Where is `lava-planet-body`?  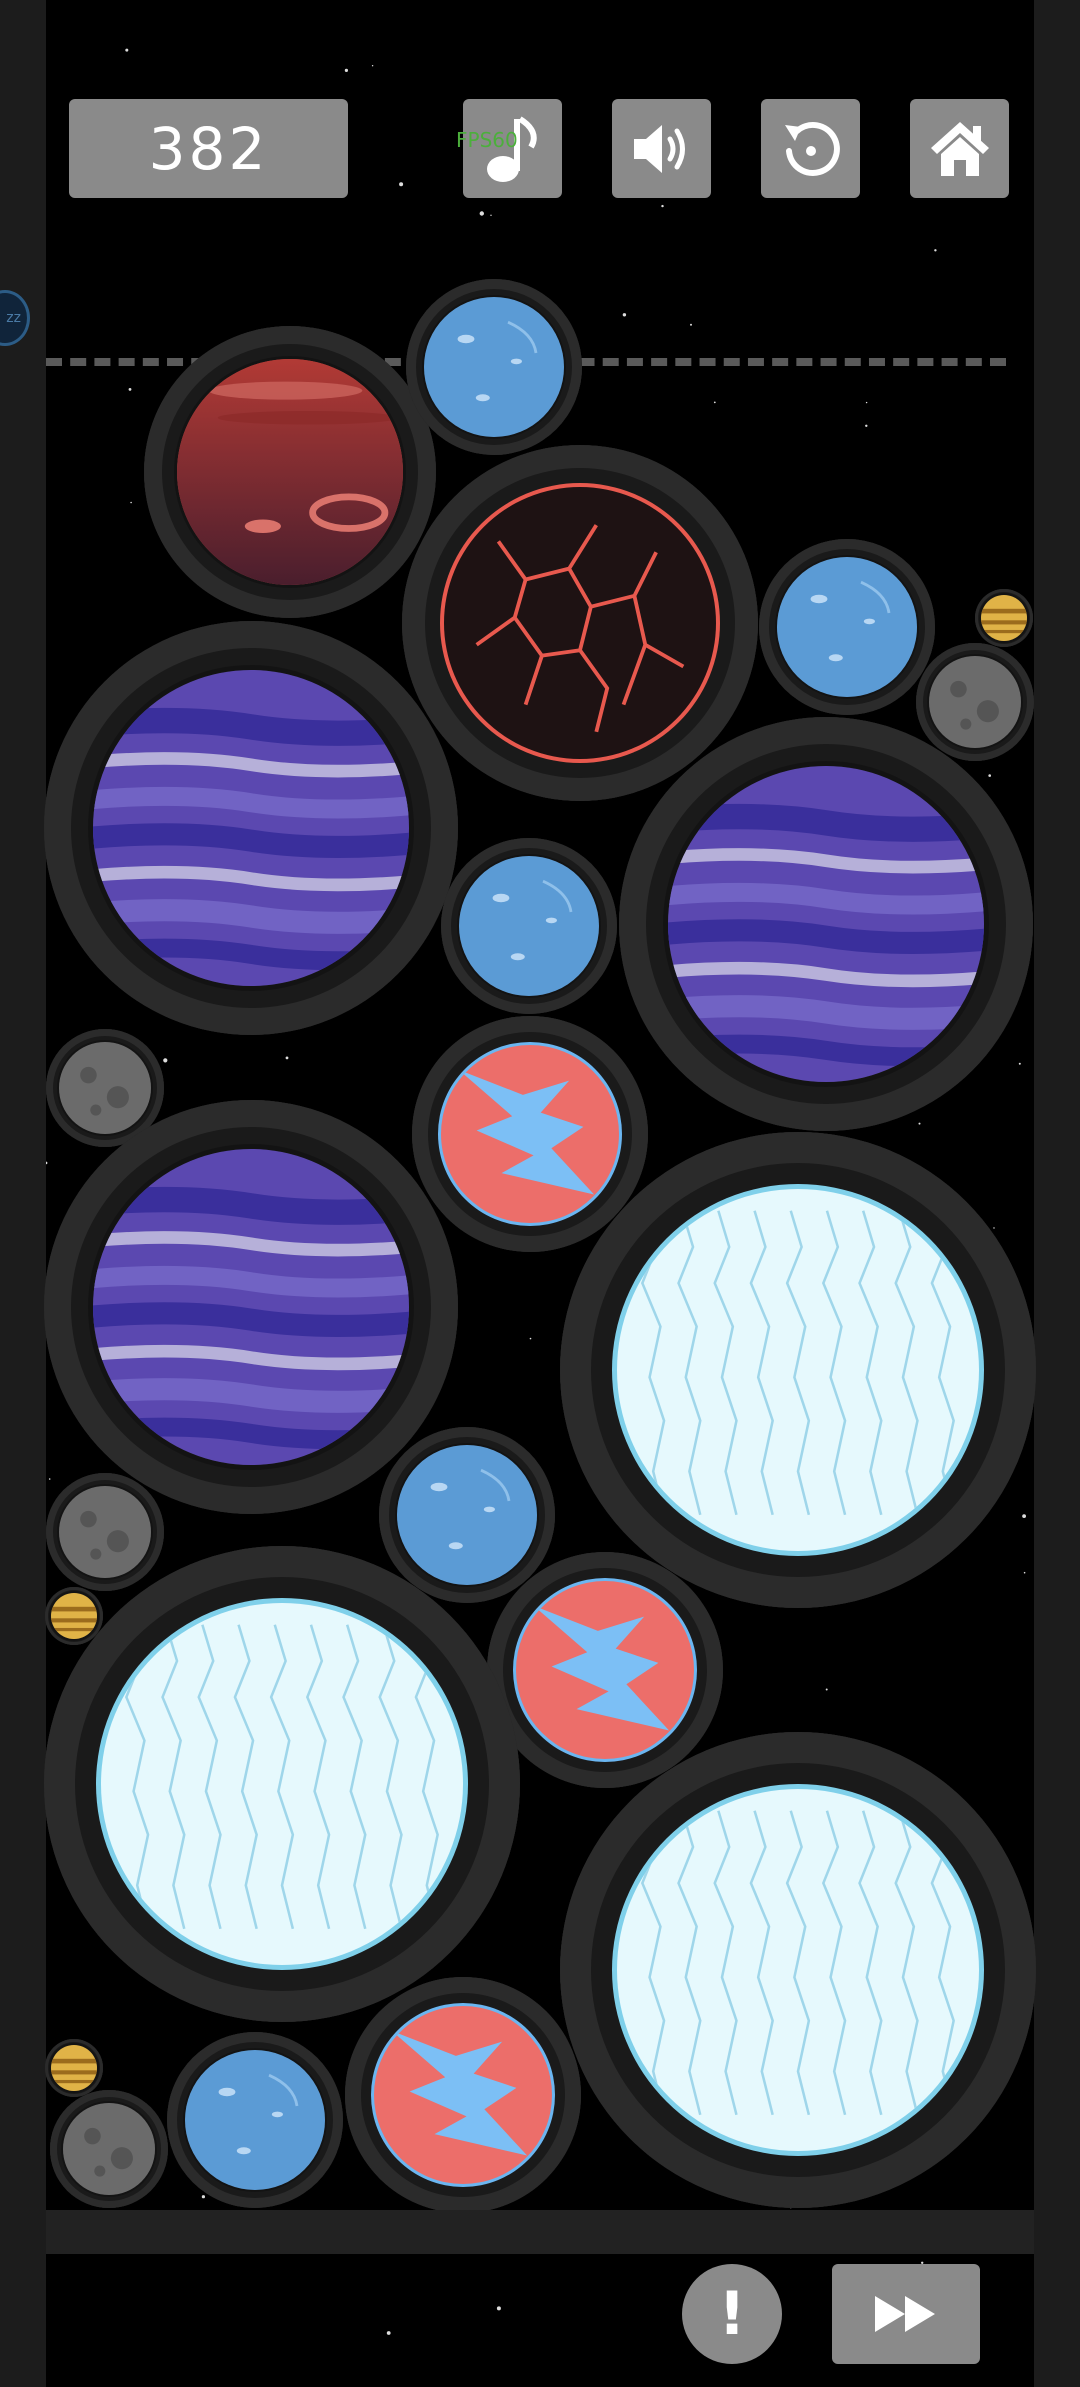
lava-planet-body is located at coordinates (580, 623).